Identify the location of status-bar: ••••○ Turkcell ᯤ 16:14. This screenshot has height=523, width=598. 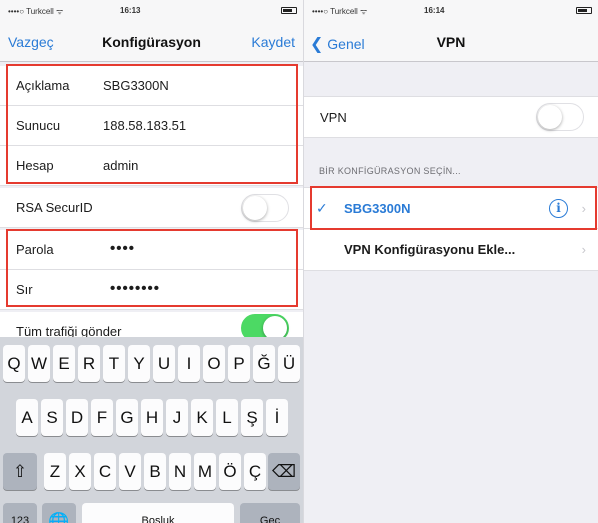
(451, 10).